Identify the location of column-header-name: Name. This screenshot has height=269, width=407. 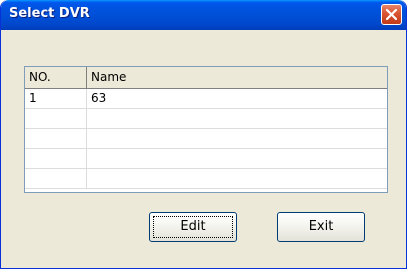
(237, 77).